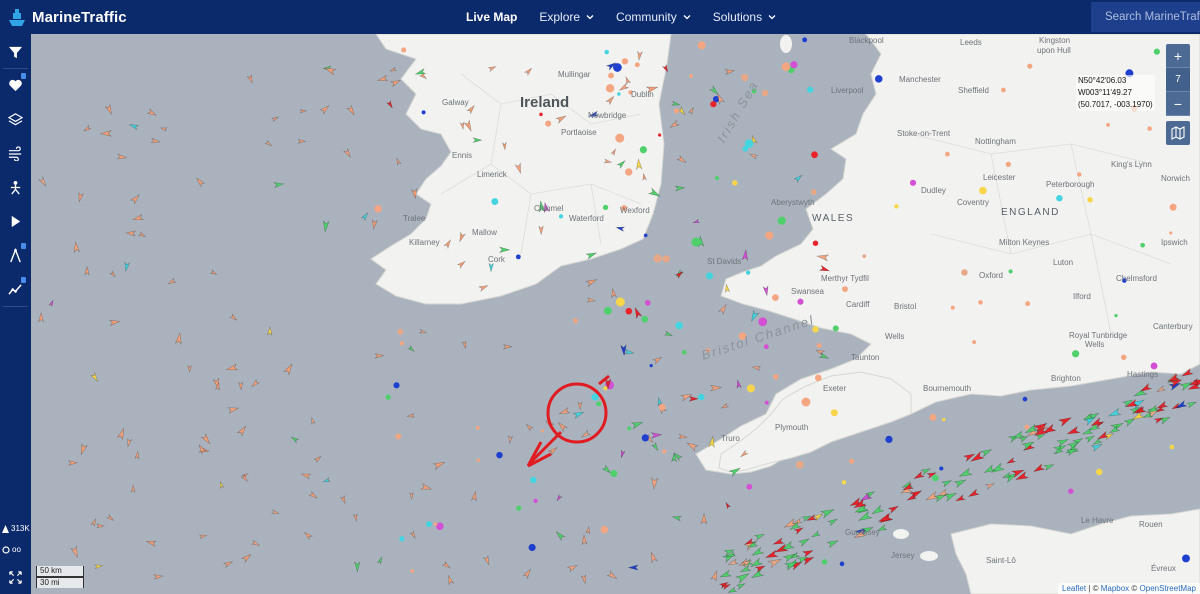 The width and height of the screenshot is (1200, 594). What do you see at coordinates (20, 528) in the screenshot?
I see `vessel-count-value: 313K` at bounding box center [20, 528].